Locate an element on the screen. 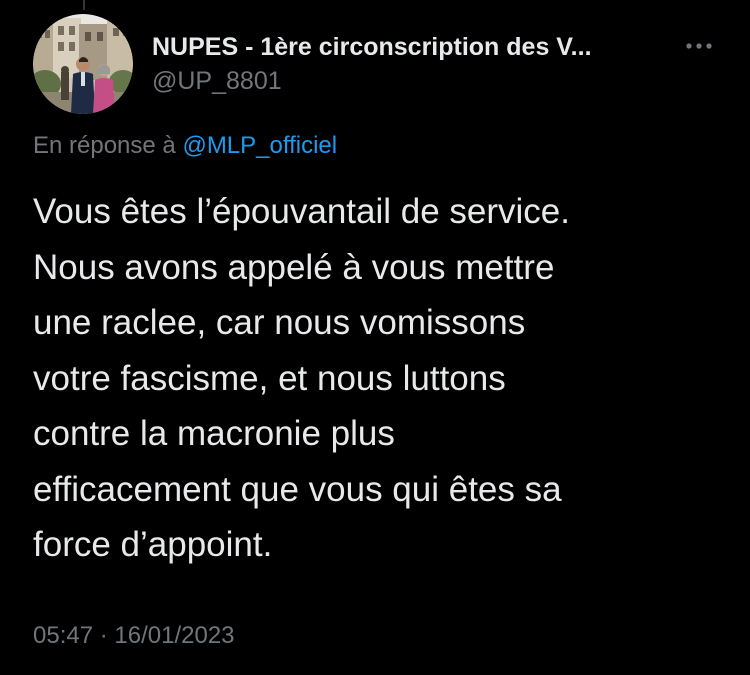 This screenshot has height=675, width=750. tweet-date: 16/01/2023 is located at coordinates (174, 635).